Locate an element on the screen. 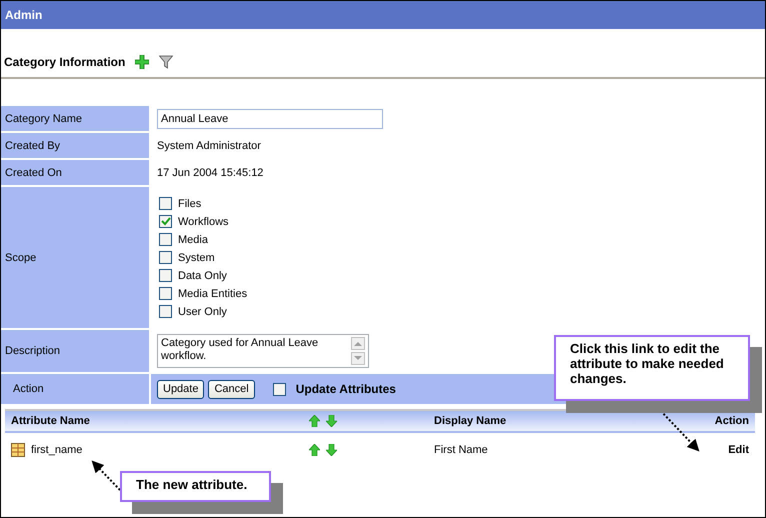 The image size is (766, 518). field-value: 17 Jun 2004 15:45:12 is located at coordinates (210, 172).